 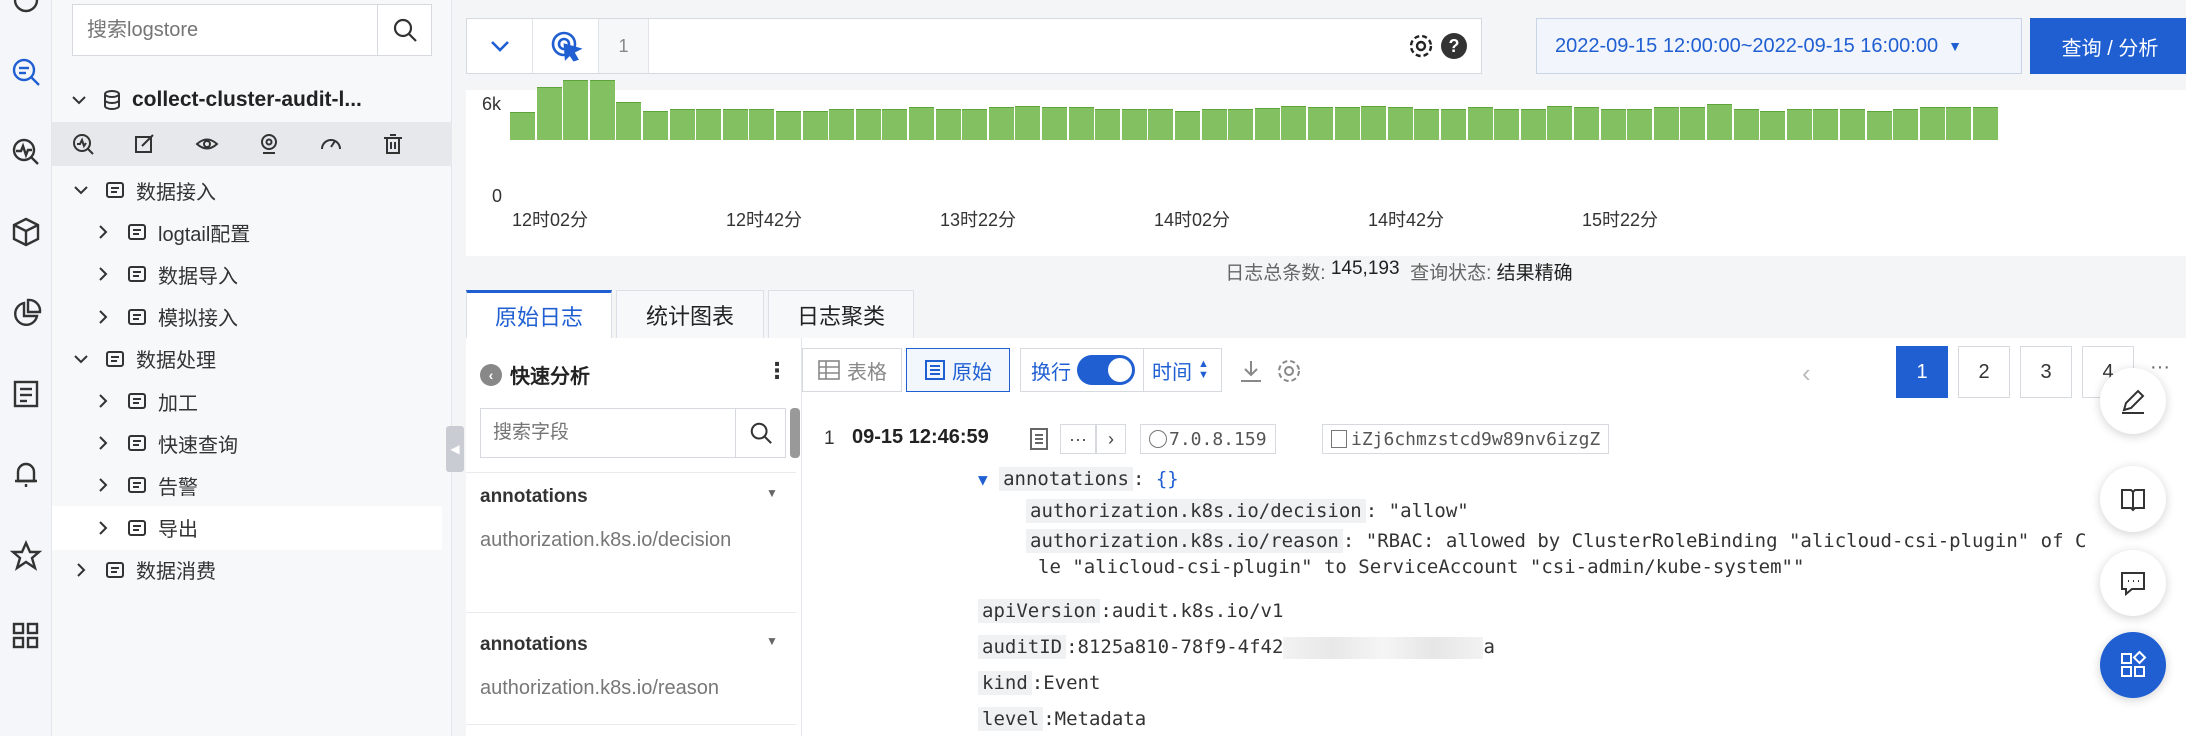 What do you see at coordinates (1111, 439) in the screenshot?
I see `expand-arrow-button: ›` at bounding box center [1111, 439].